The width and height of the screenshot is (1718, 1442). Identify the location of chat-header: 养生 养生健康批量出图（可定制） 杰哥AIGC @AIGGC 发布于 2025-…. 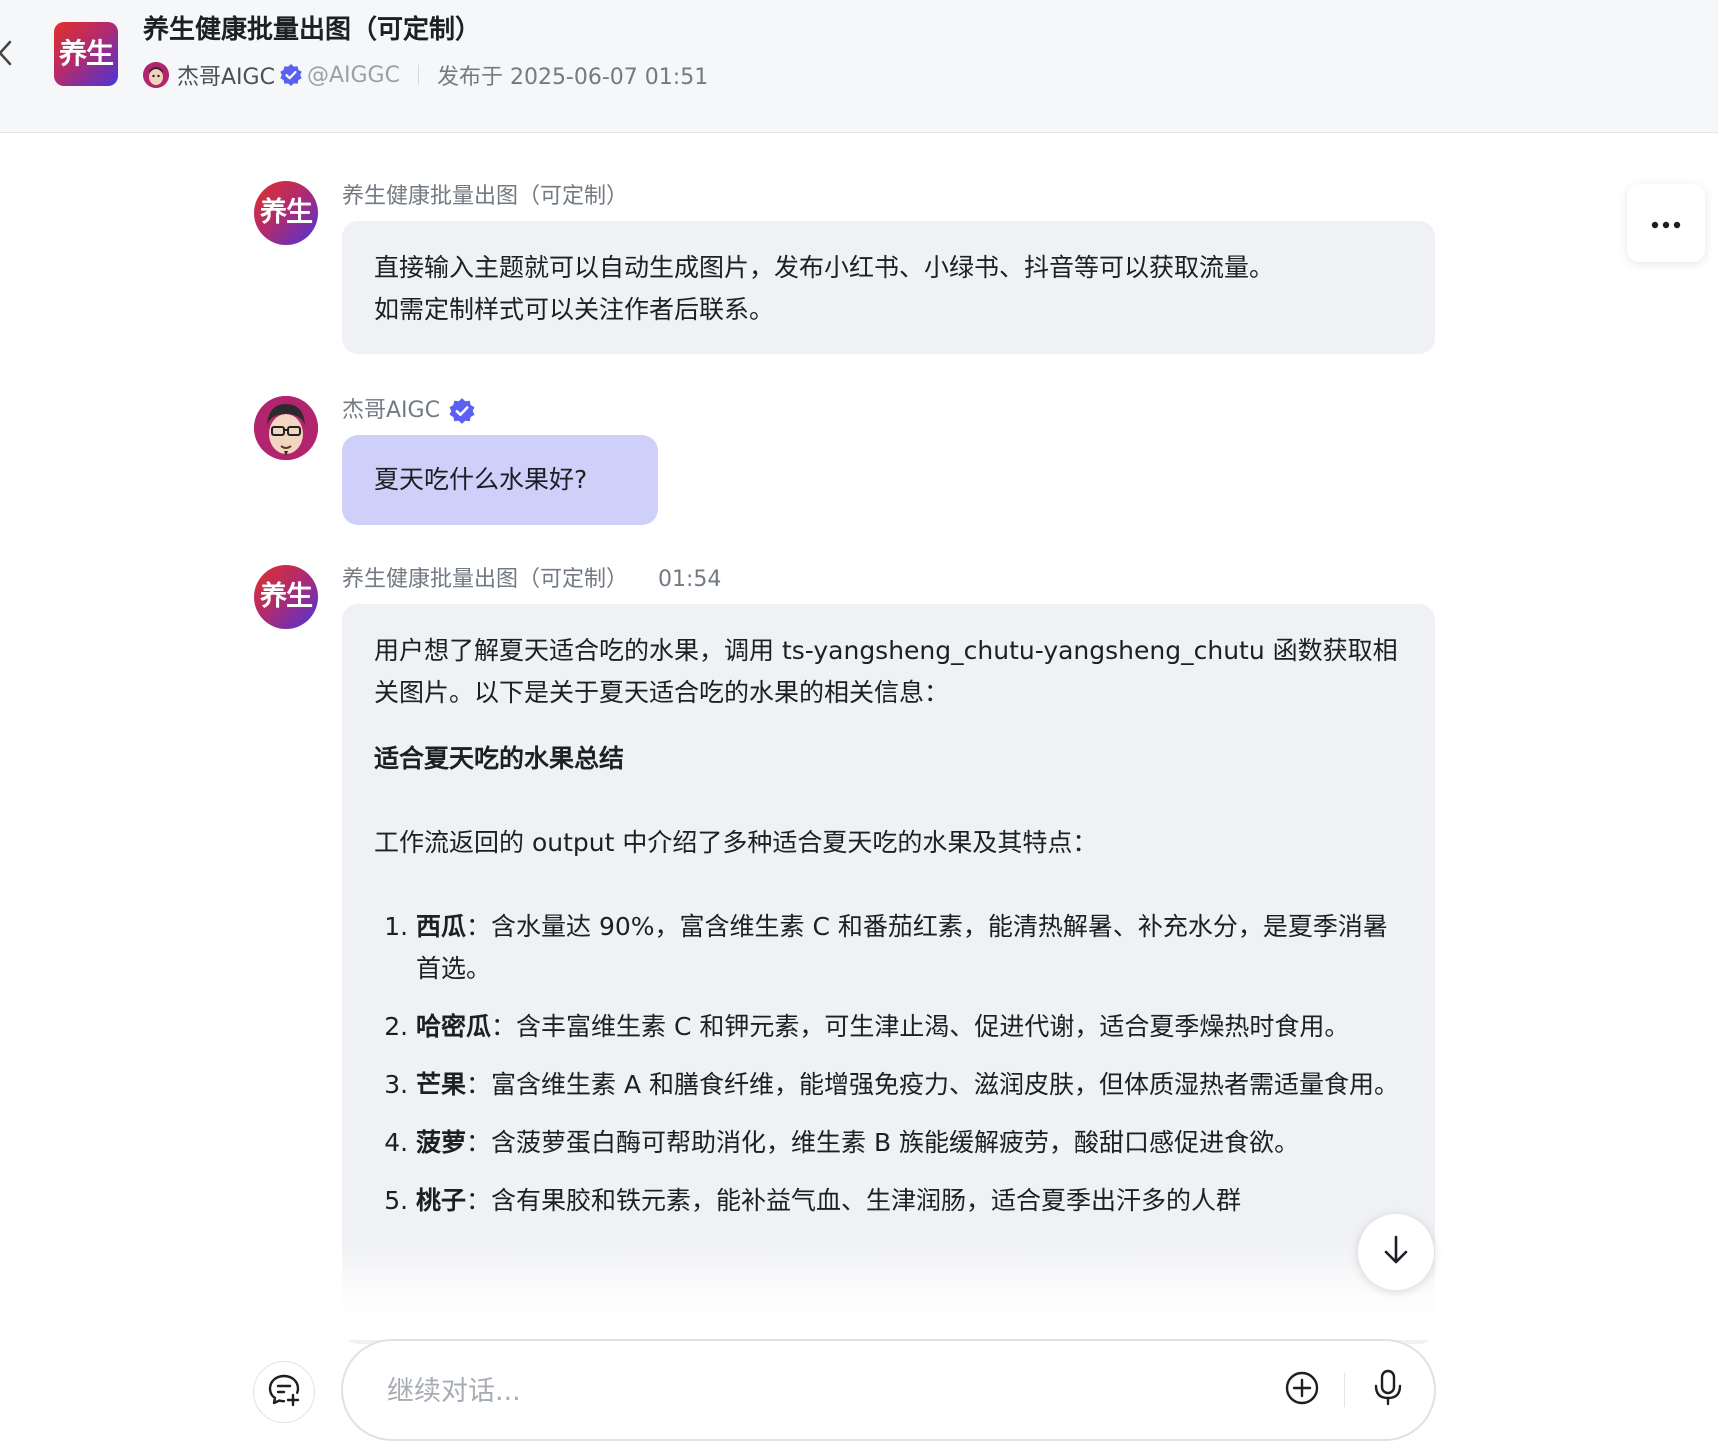
(859, 66).